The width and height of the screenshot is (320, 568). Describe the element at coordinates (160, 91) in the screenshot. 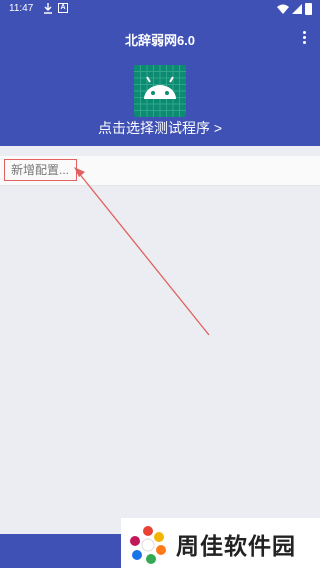

I see `android-app-icon` at that location.